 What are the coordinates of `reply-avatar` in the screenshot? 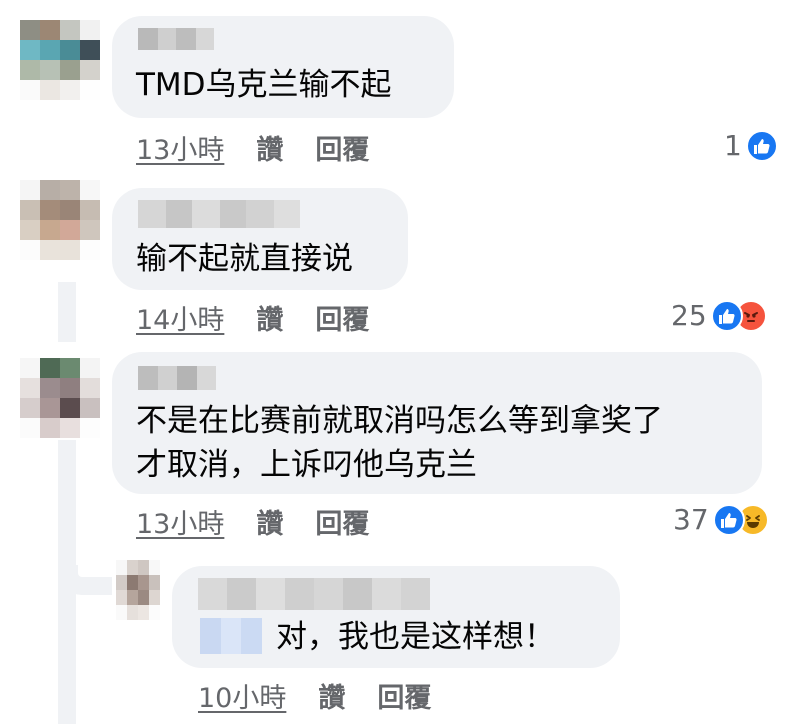 It's located at (138, 590).